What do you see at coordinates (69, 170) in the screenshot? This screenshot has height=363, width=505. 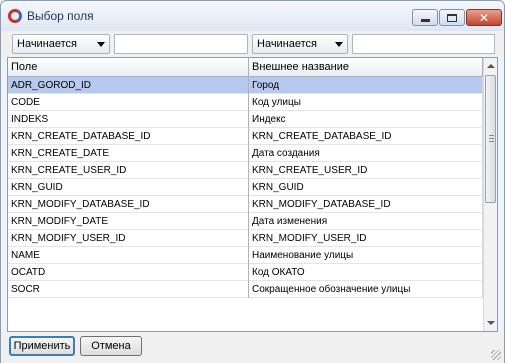 I see `cell-field: KRN_CREATE_USER_ID` at bounding box center [69, 170].